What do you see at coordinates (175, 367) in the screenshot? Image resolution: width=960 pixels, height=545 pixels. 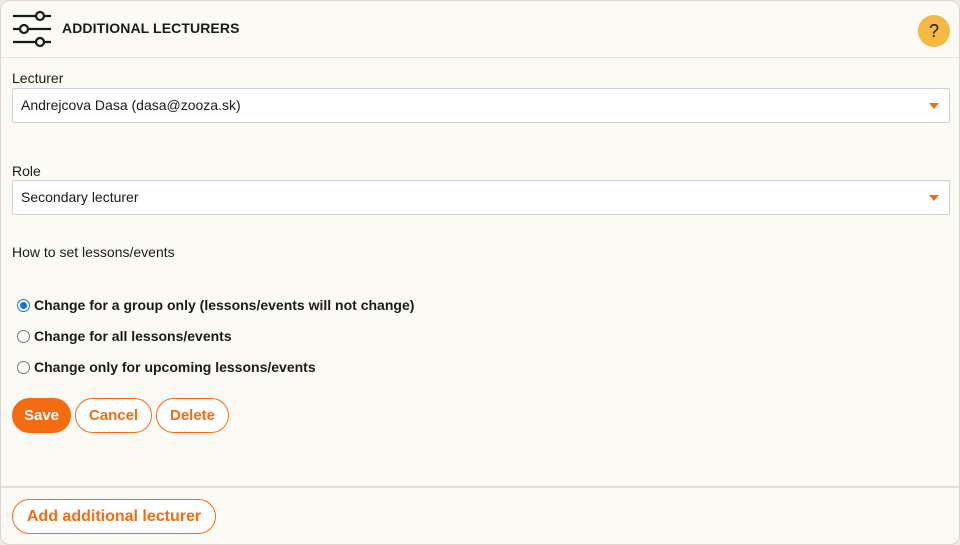 I see `radio-label: Change only for upcoming lessons/events` at bounding box center [175, 367].